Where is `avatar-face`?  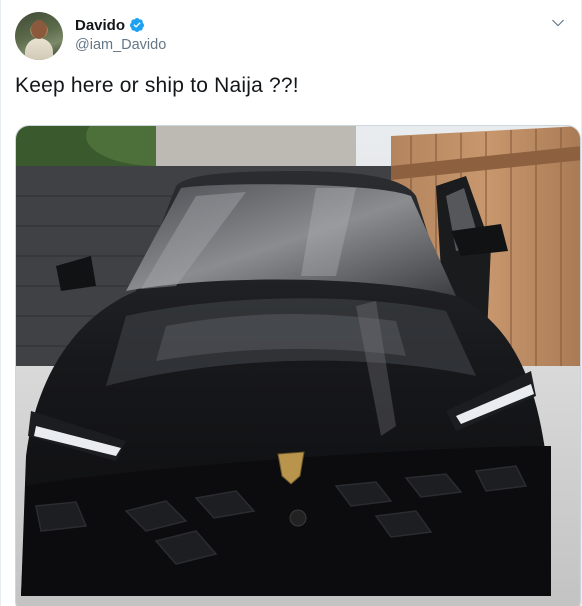
avatar-face is located at coordinates (39, 29).